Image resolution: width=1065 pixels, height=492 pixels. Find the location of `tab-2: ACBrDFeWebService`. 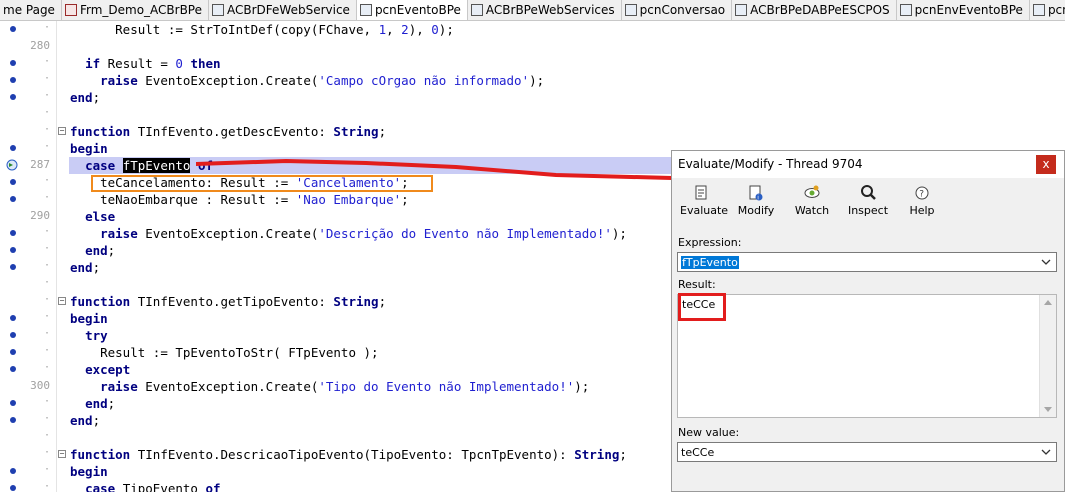

tab-2: ACBrDFeWebService is located at coordinates (283, 10).